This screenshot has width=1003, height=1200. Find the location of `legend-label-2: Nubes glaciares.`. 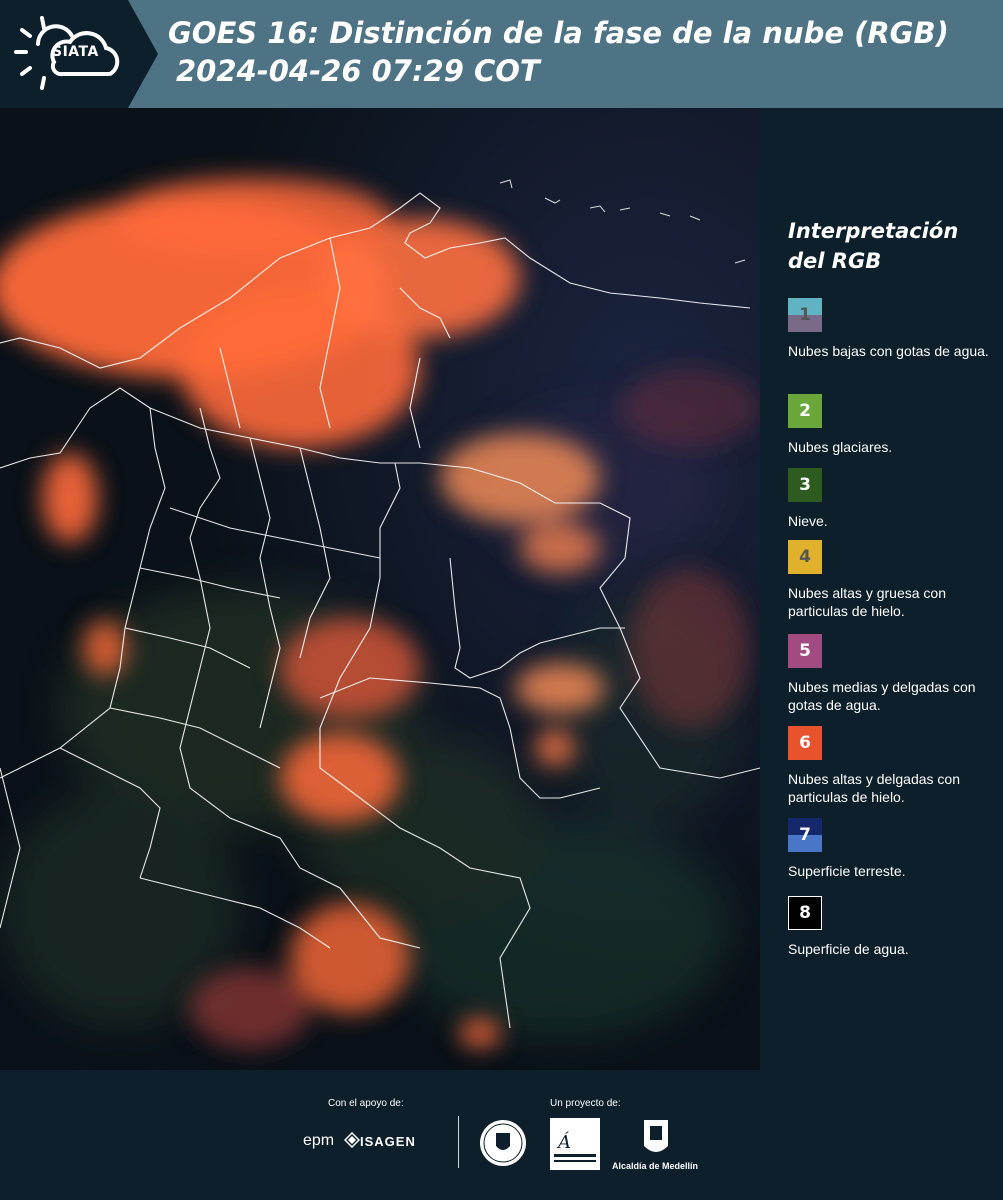

legend-label-2: Nubes glaciares. is located at coordinates (840, 447).